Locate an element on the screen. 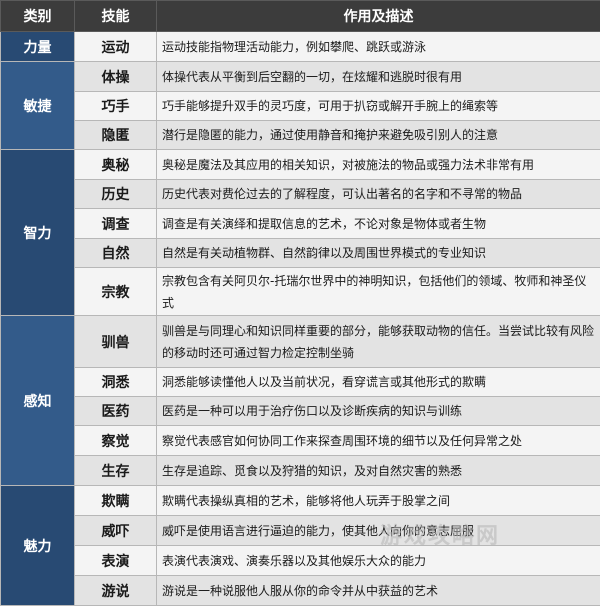  skill-cell: 隐匿 is located at coordinates (116, 135).